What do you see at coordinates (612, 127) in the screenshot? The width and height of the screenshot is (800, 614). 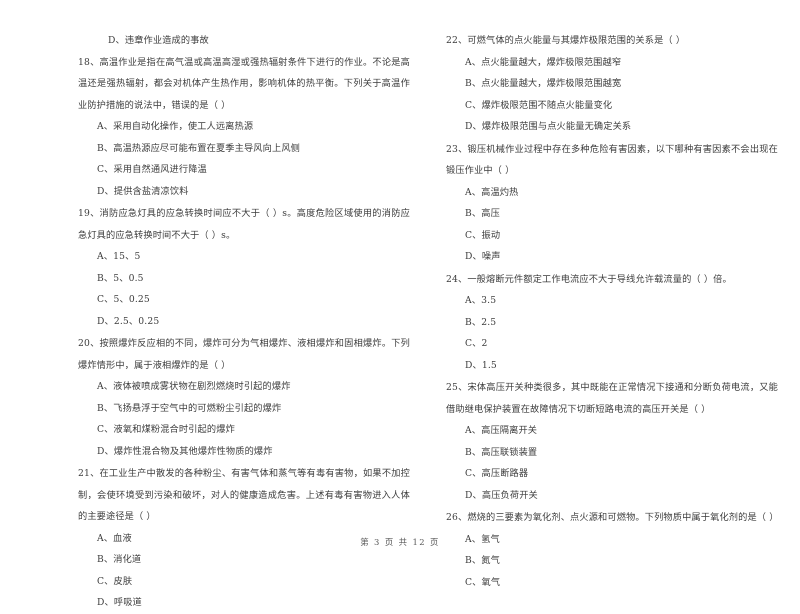 I see `question-22-option-d: D、爆炸极限范围与点火能量无确定关系` at bounding box center [612, 127].